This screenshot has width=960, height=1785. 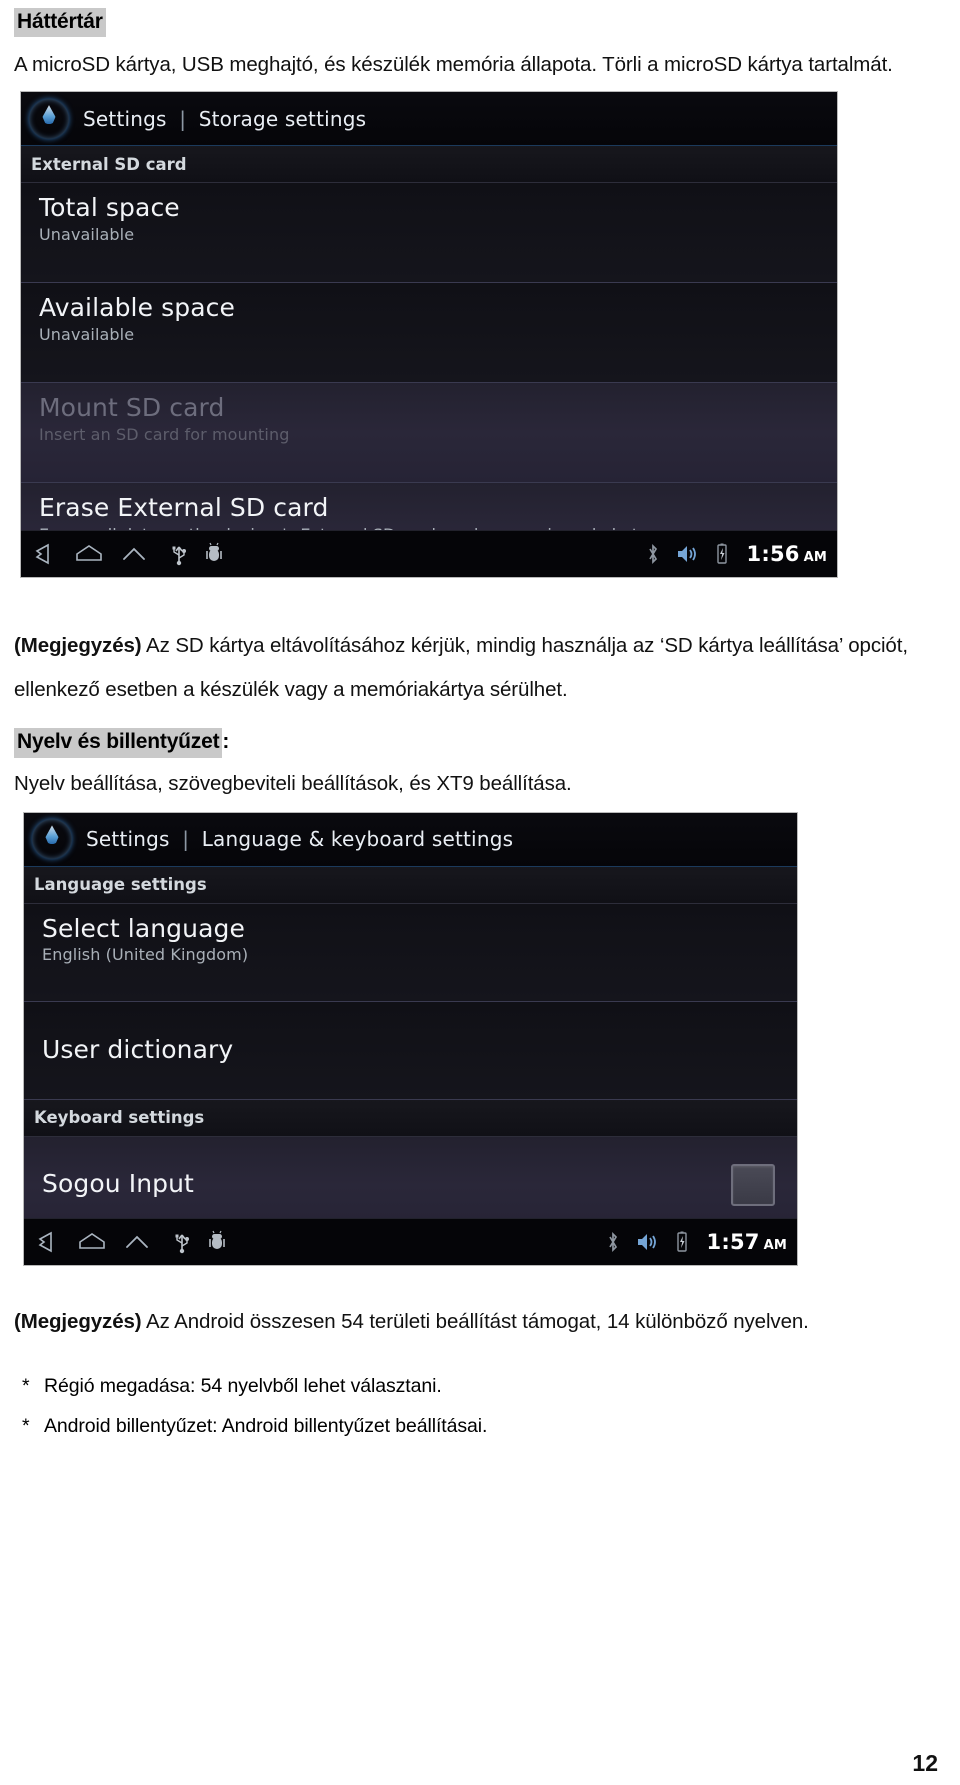 I want to click on row-user-dictionary-title: User dictionary, so click(x=138, y=1049).